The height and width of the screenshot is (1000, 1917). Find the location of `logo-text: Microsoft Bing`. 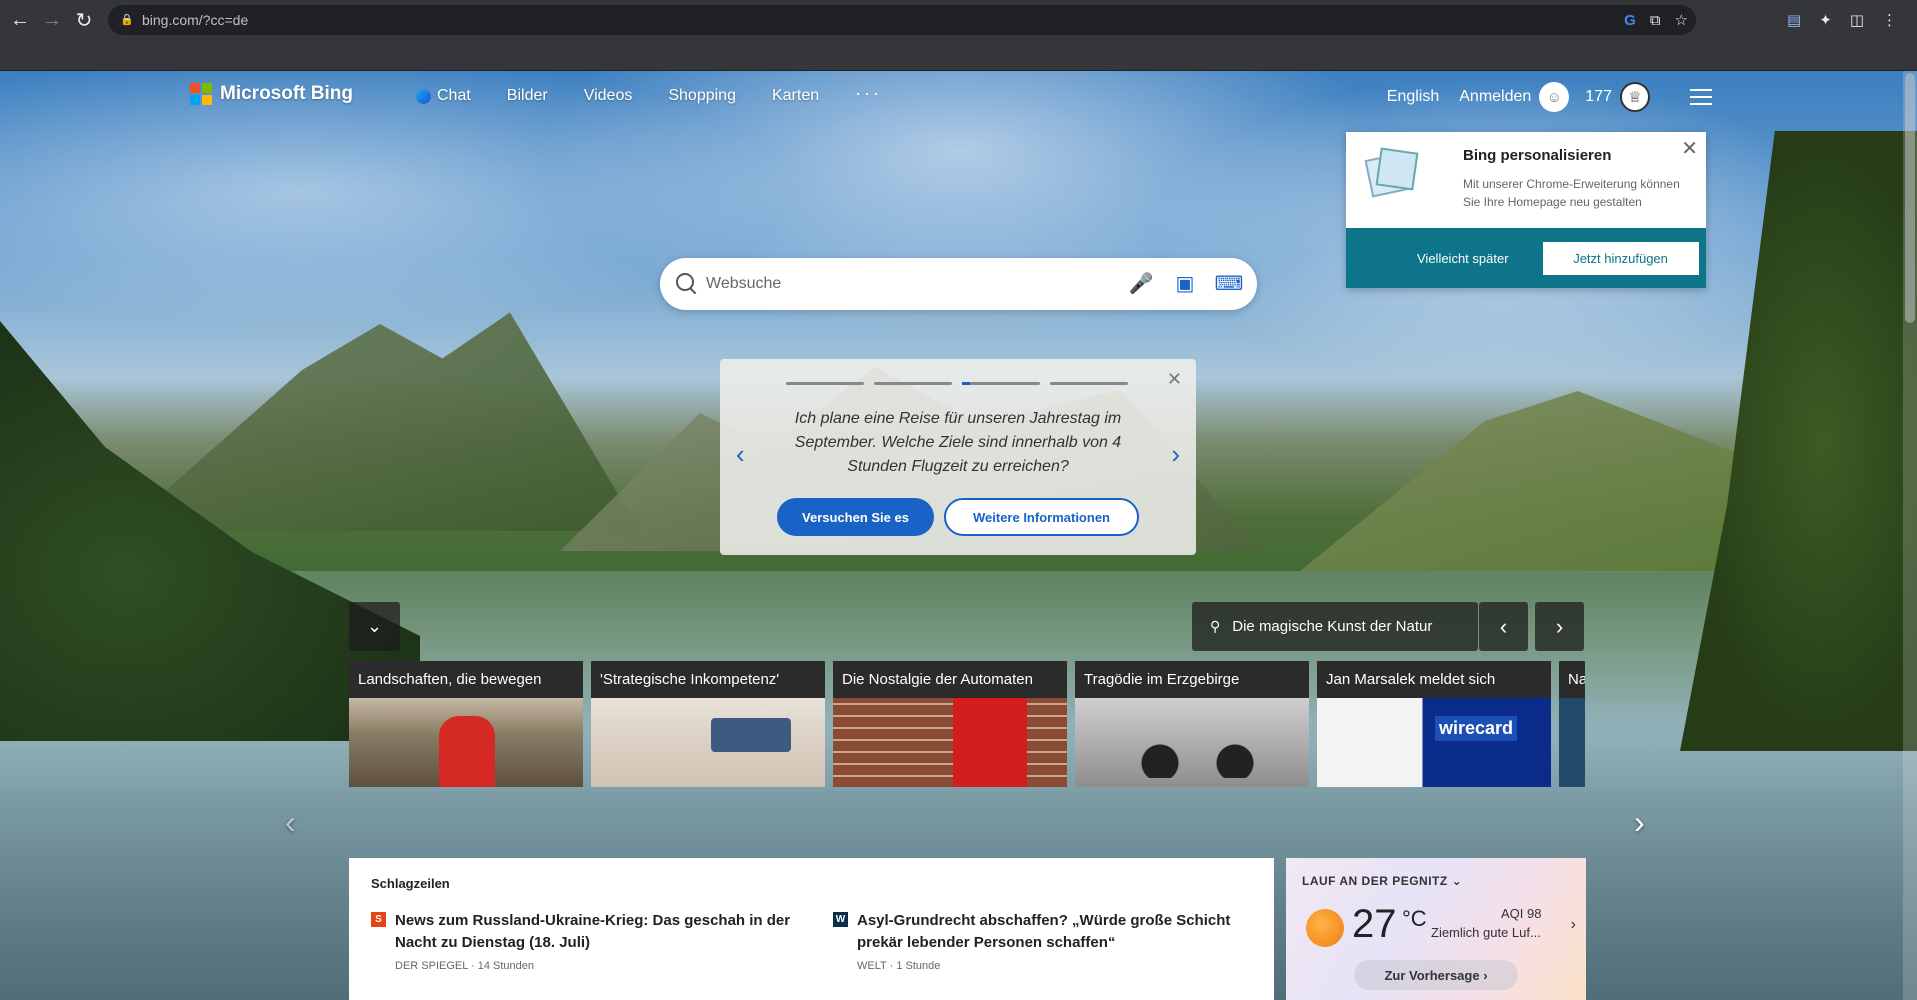

logo-text: Microsoft Bing is located at coordinates (286, 93).